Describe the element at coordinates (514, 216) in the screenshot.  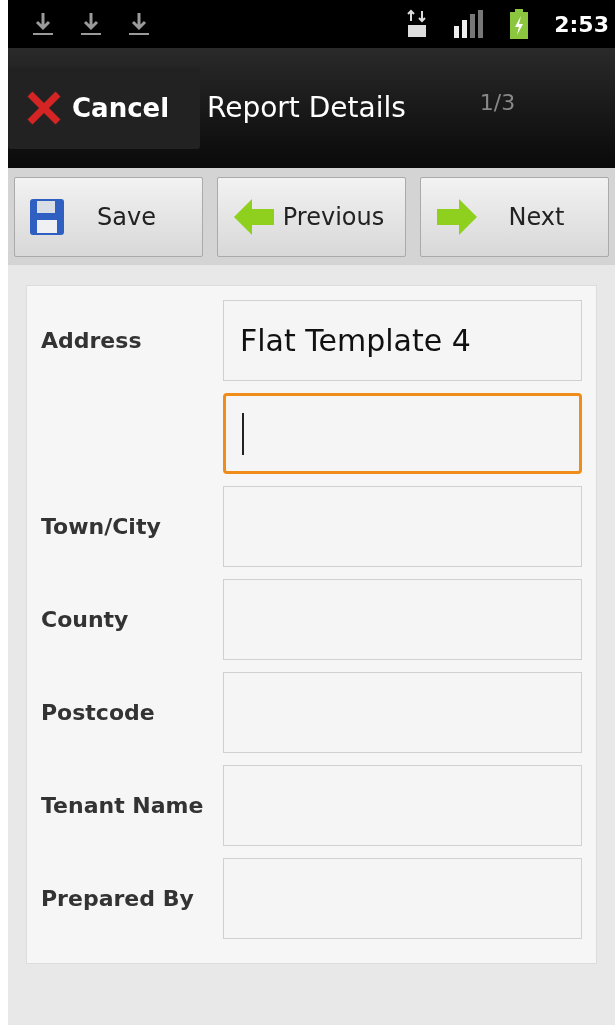
I see `next-button: Next` at that location.